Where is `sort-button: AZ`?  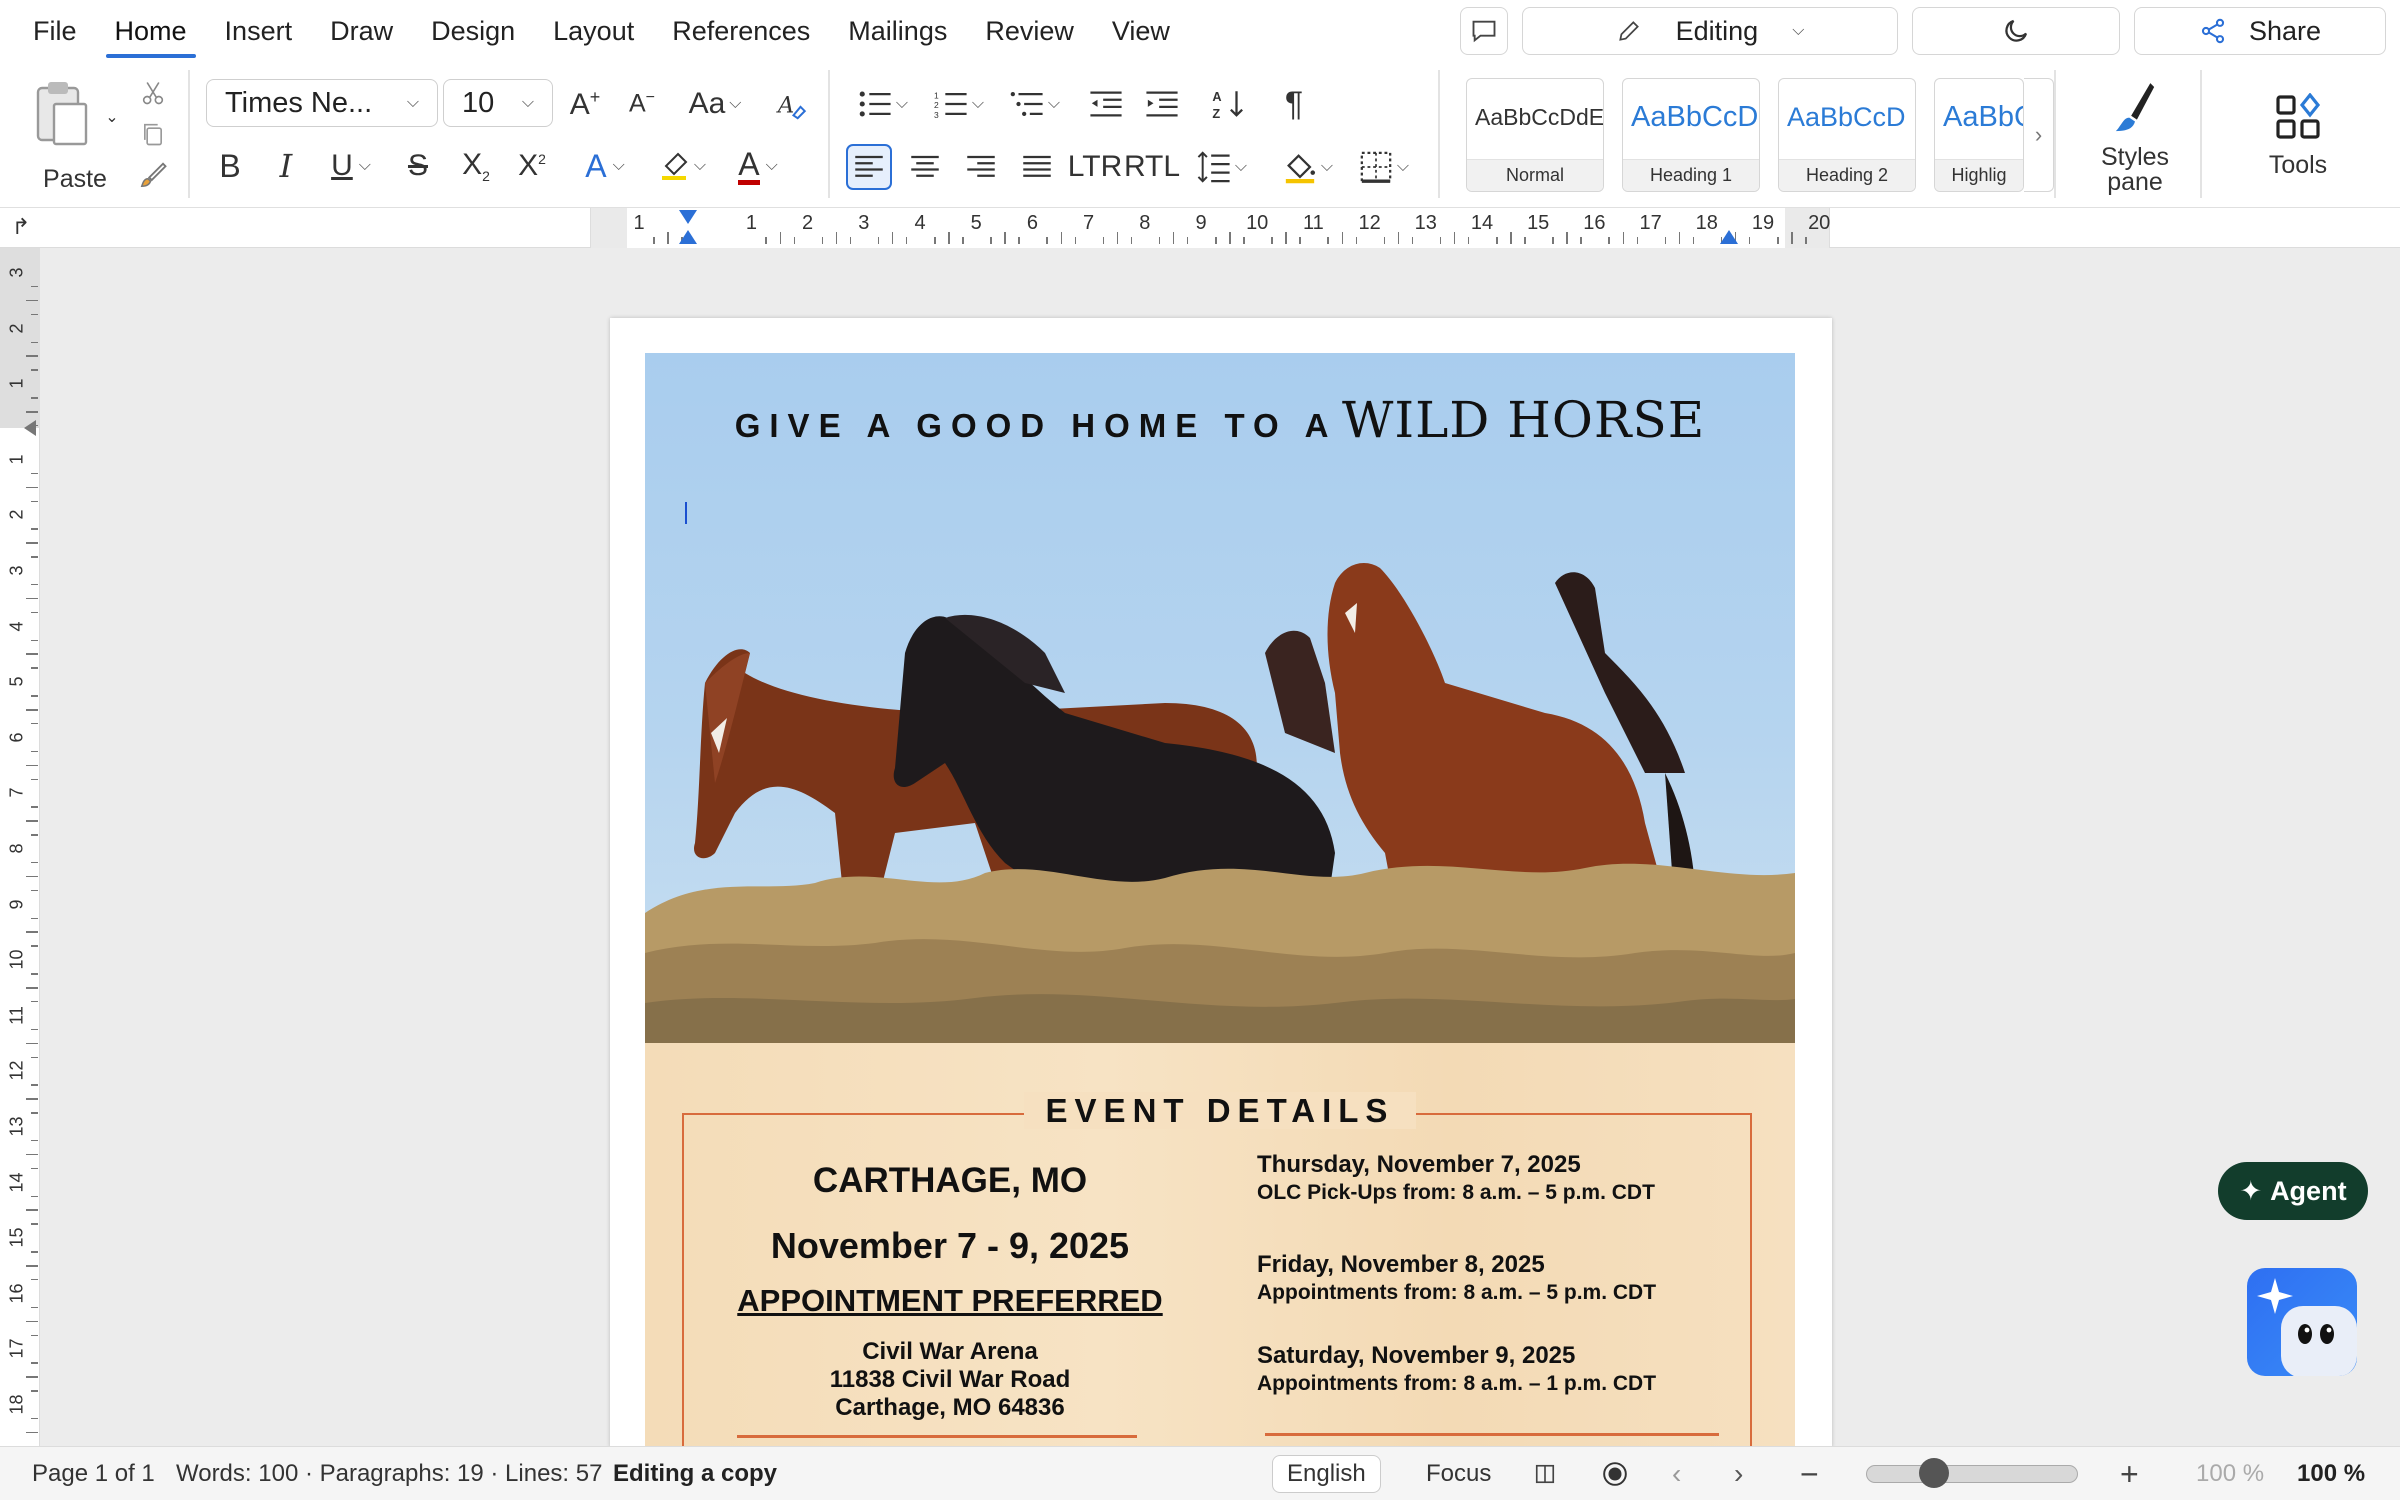
sort-button: AZ is located at coordinates (1228, 104).